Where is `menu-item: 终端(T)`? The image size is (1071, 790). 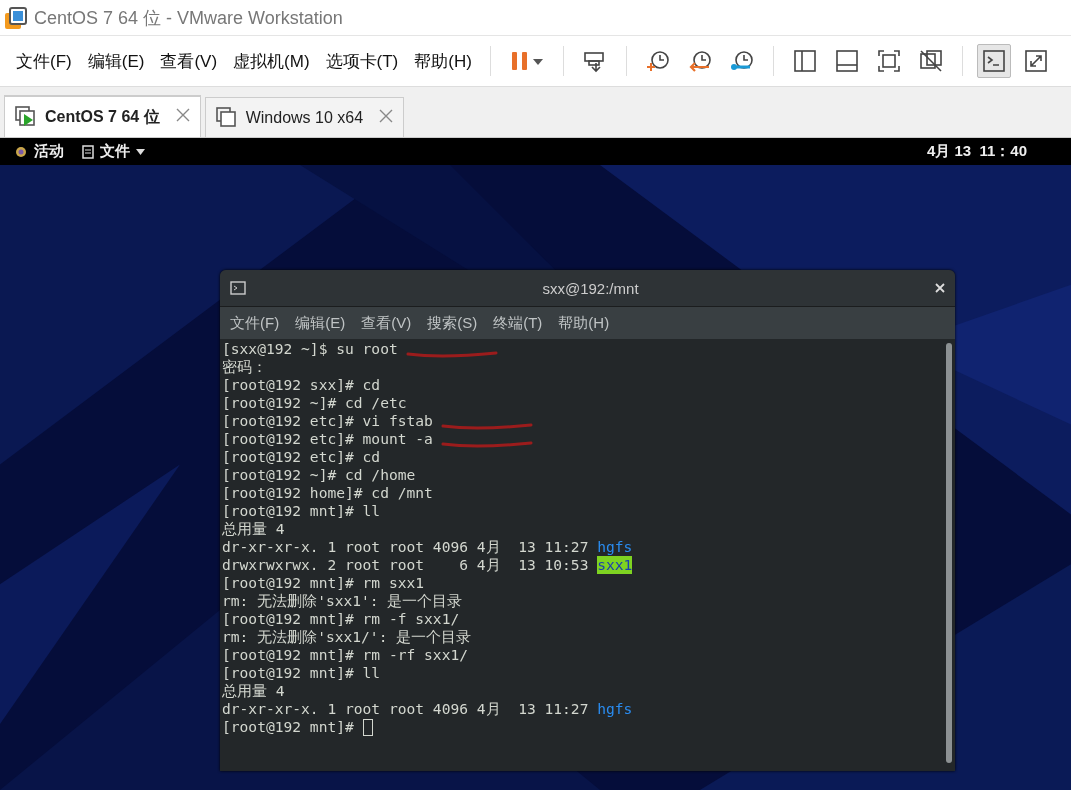
menu-item: 终端(T) is located at coordinates (518, 323).